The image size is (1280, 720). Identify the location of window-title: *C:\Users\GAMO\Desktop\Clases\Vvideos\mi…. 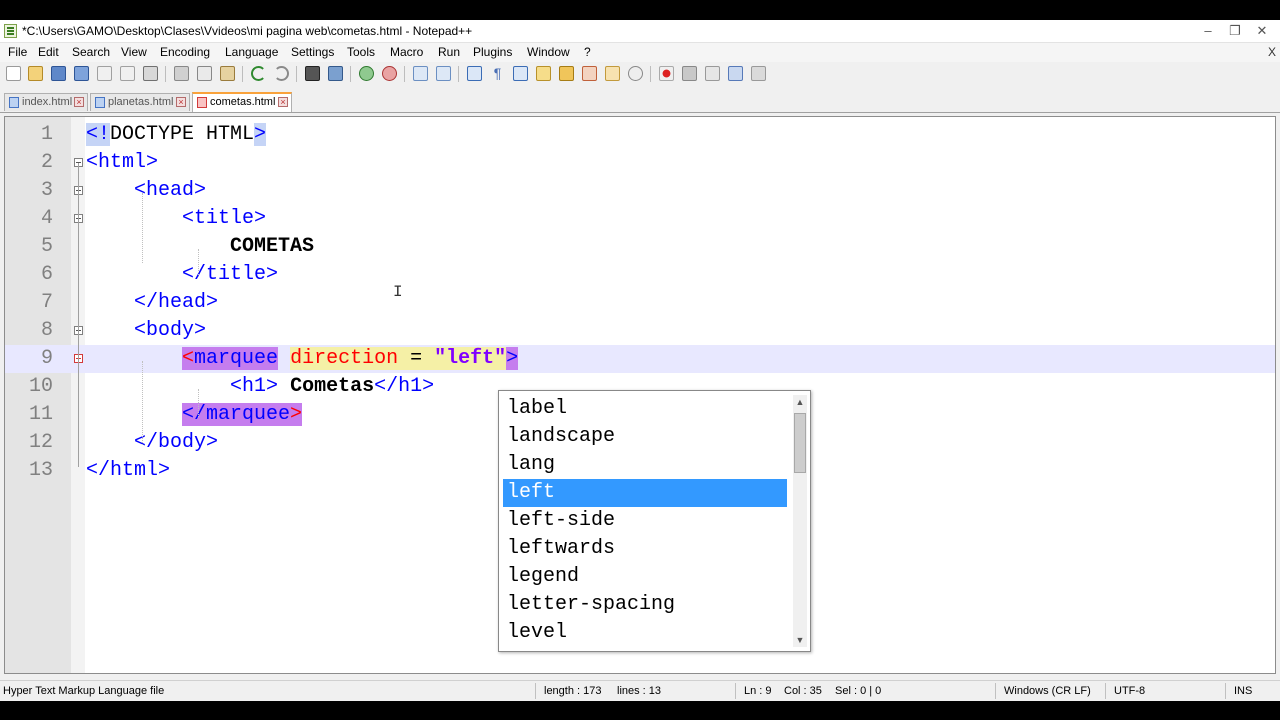
(247, 31).